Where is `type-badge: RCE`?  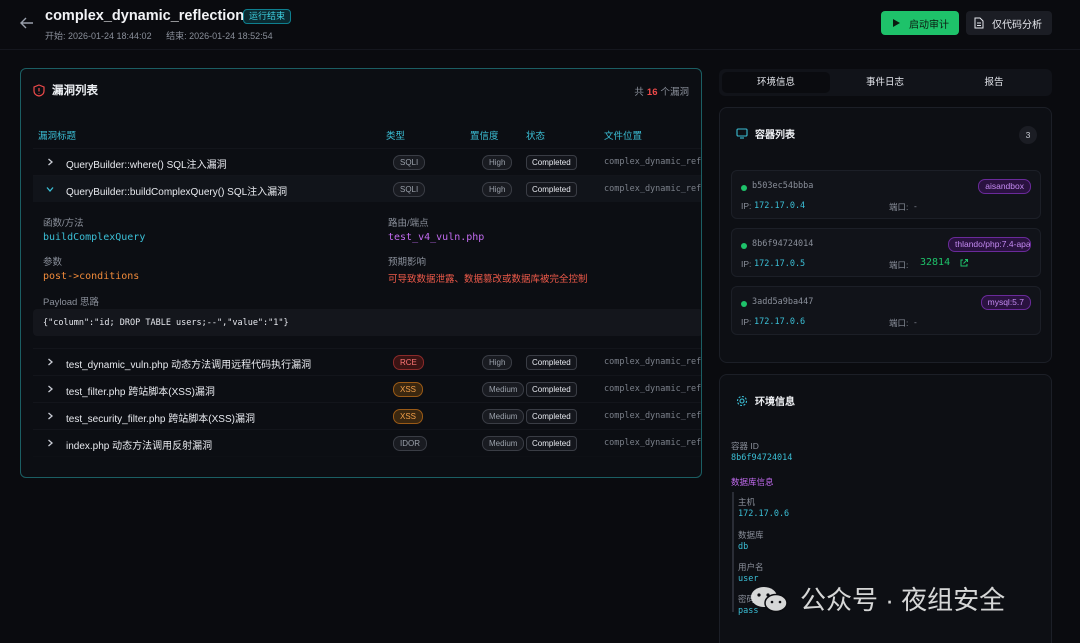
type-badge: RCE is located at coordinates (408, 362).